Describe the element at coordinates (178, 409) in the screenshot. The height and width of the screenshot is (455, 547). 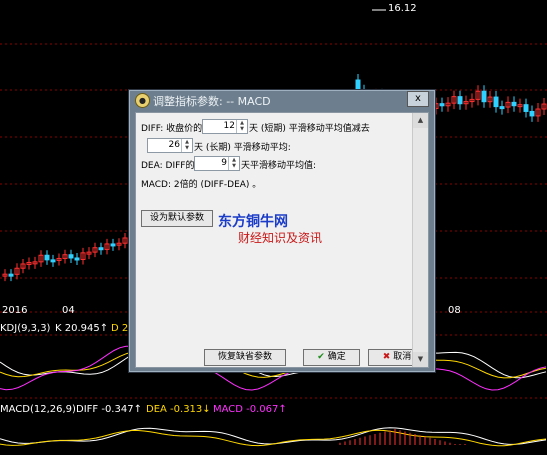
I see `macd-dea-value: DEA -0.313↓` at that location.